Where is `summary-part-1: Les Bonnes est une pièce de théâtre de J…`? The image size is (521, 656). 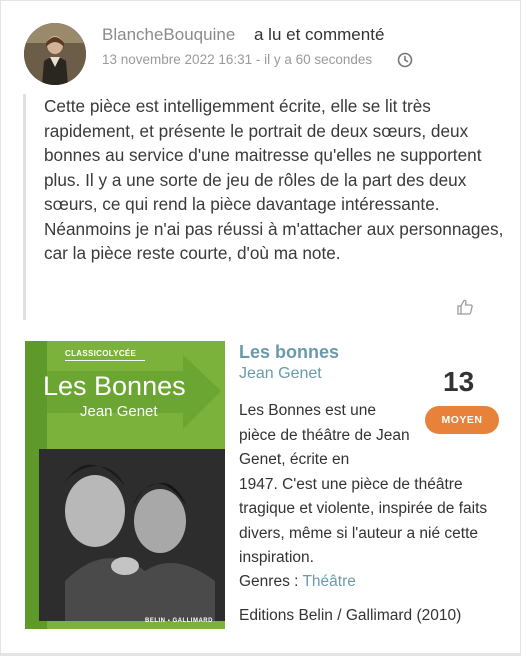
summary-part-1: Les Bonnes est une pièce de théâtre de J… is located at coordinates (324, 435).